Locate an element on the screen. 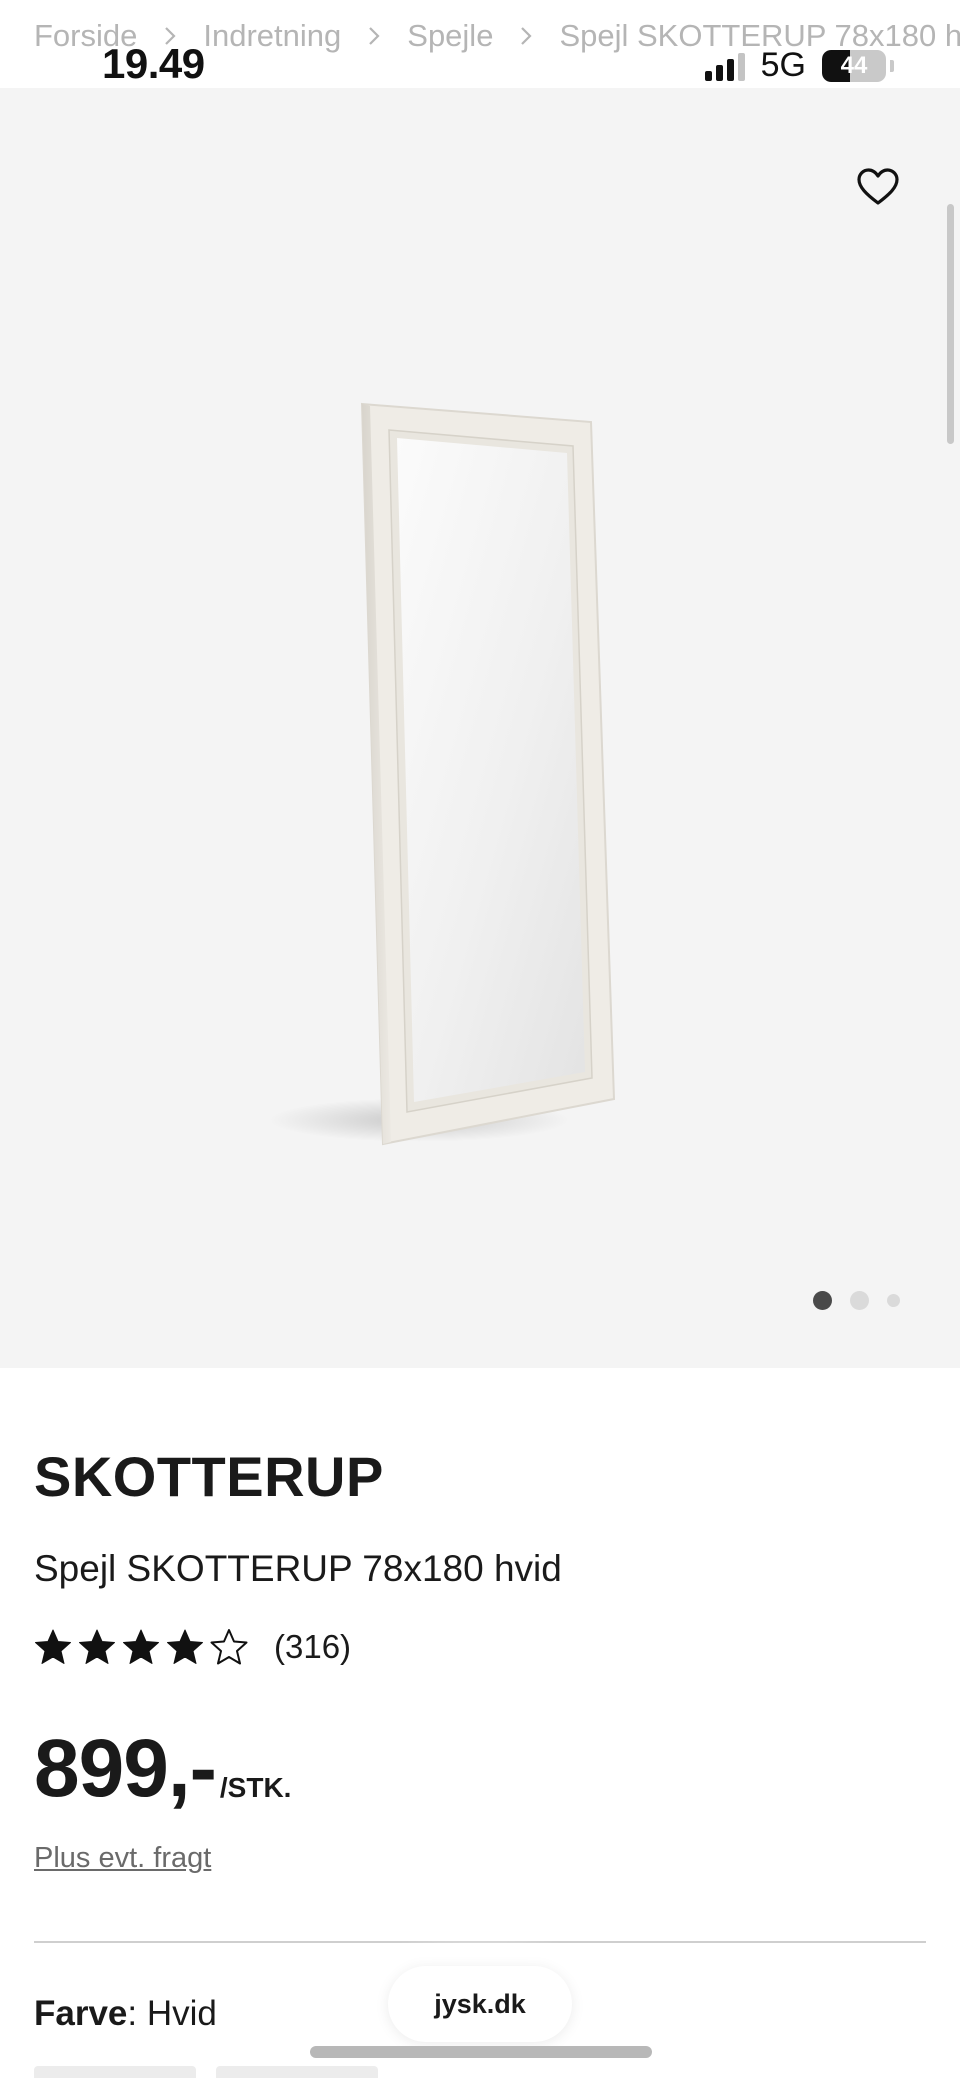  heart-outline-icon is located at coordinates (878, 186).